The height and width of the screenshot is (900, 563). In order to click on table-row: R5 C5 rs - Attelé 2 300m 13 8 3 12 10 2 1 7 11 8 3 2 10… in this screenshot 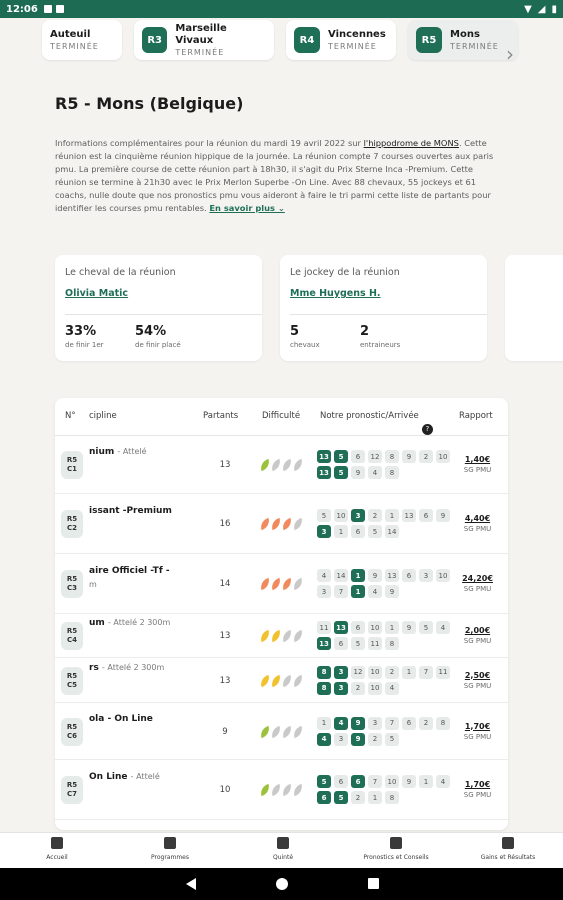, I will do `click(281, 680)`.